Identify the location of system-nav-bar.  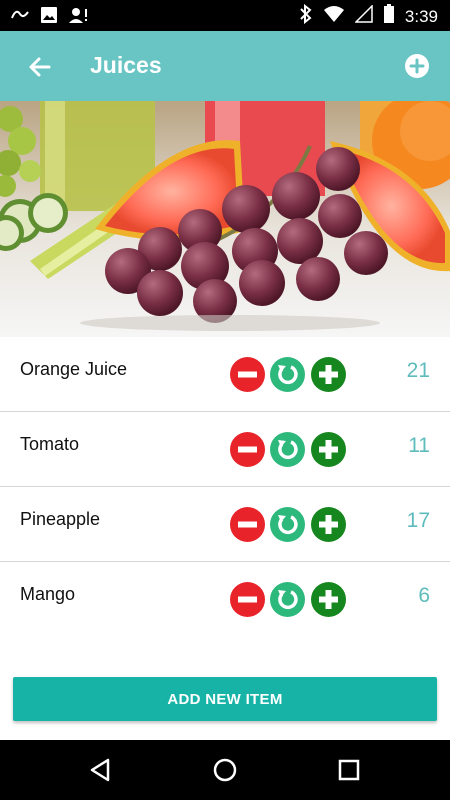
(225, 770).